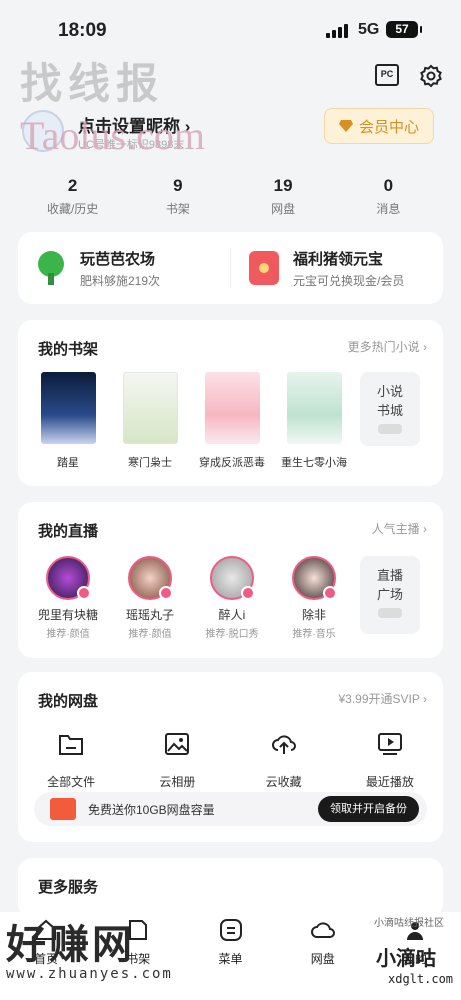 The width and height of the screenshot is (461, 1000). I want to click on bookshelf-title: 我的书架, so click(68, 349).